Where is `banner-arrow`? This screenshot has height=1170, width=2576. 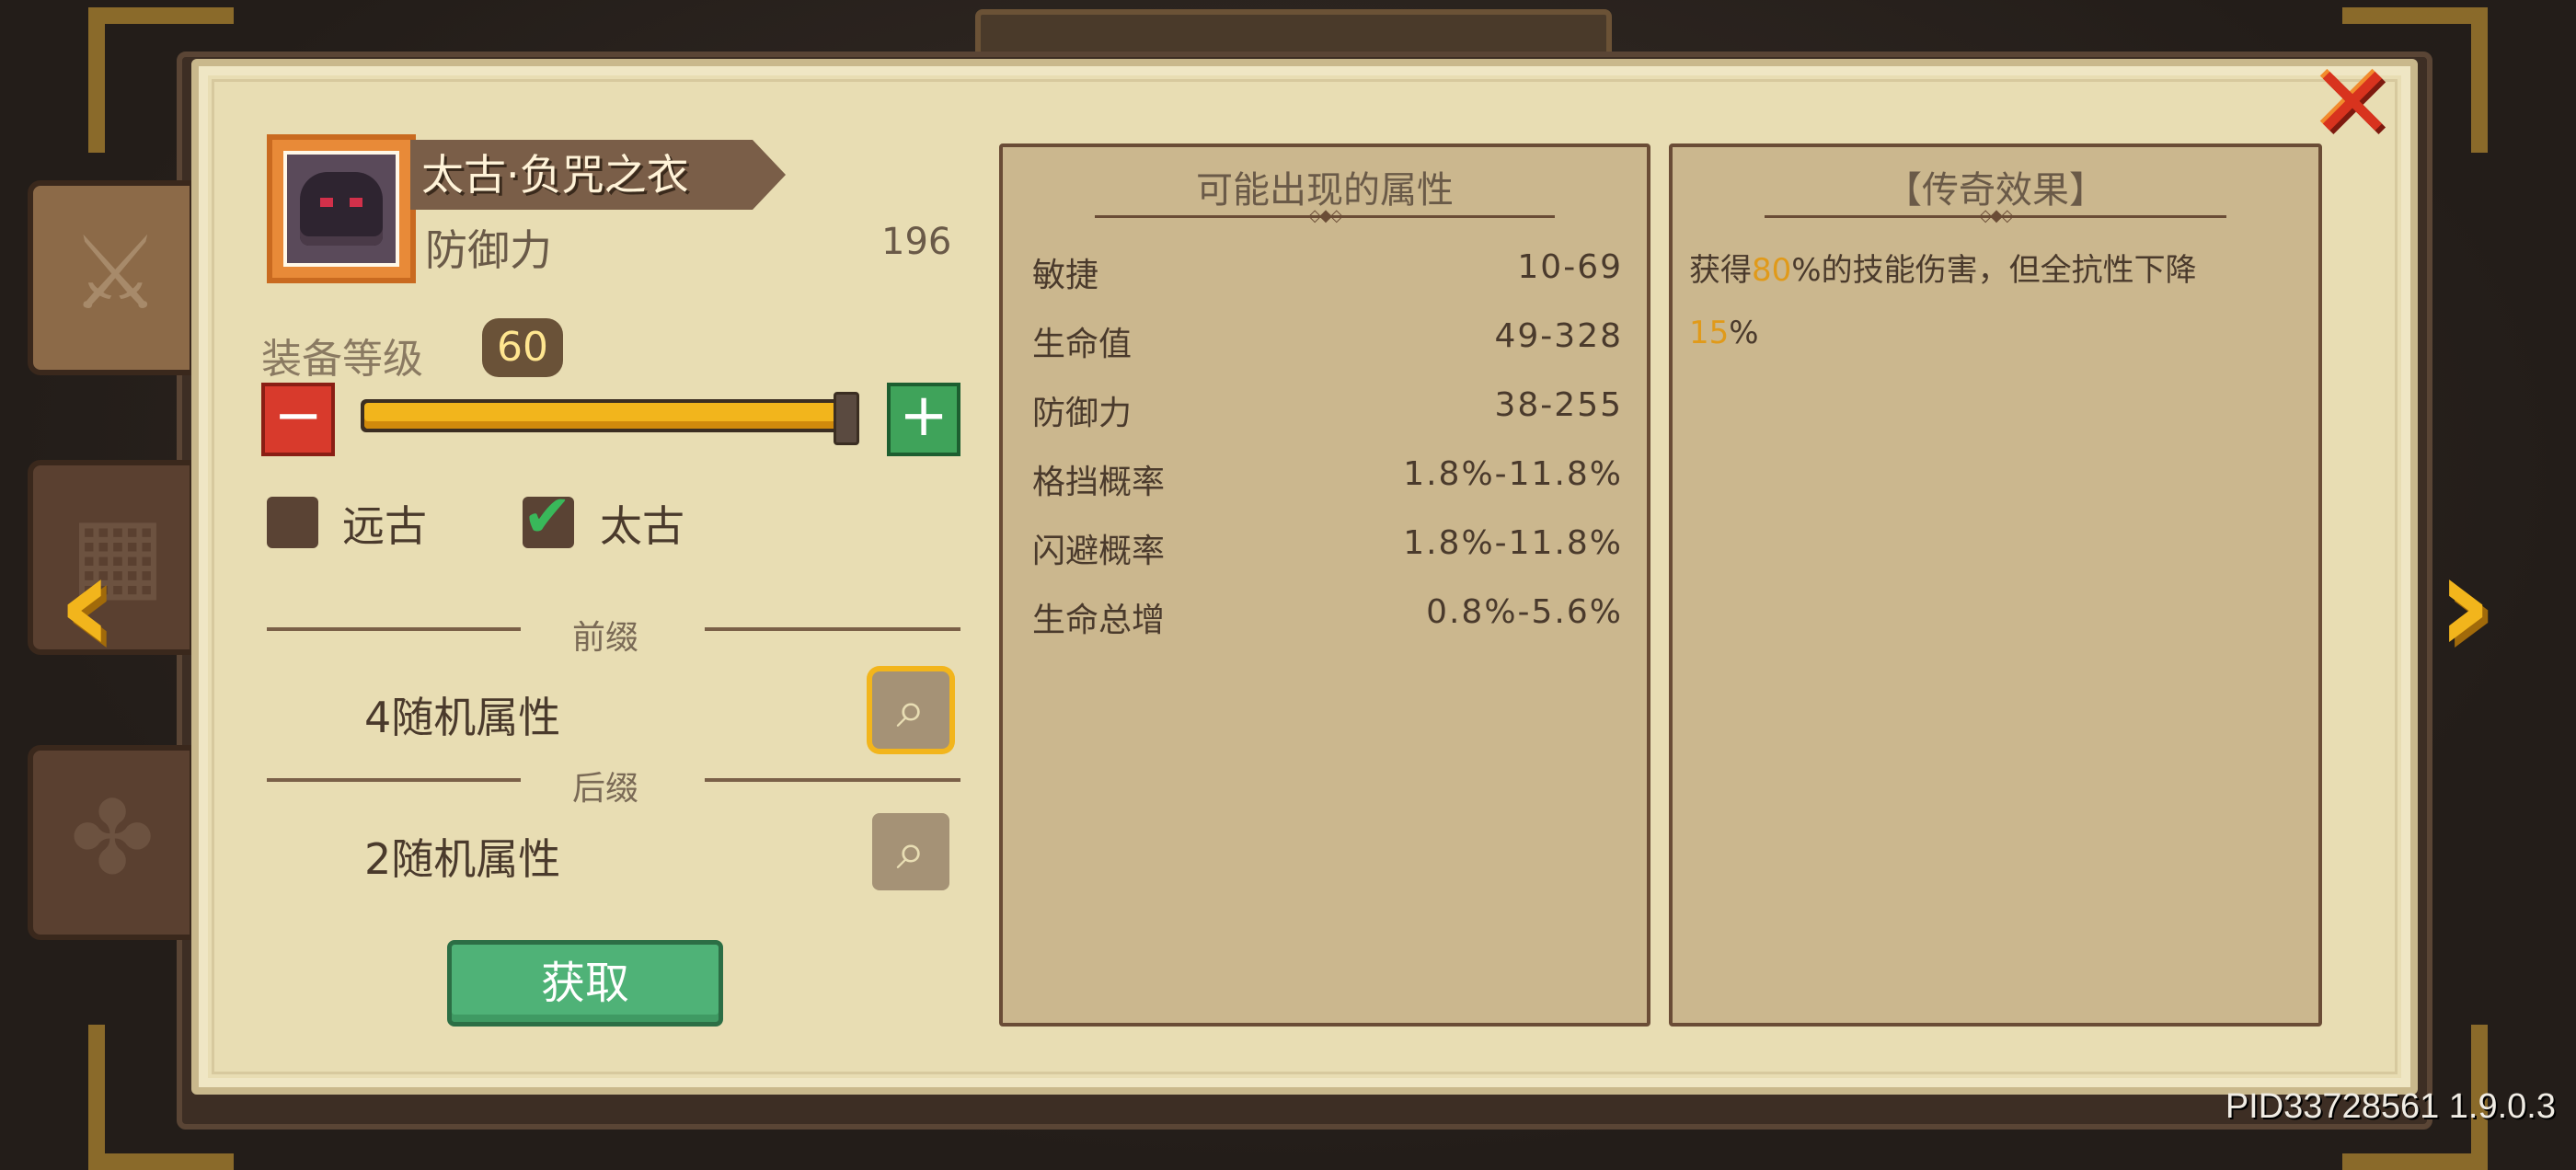
banner-arrow is located at coordinates (769, 175).